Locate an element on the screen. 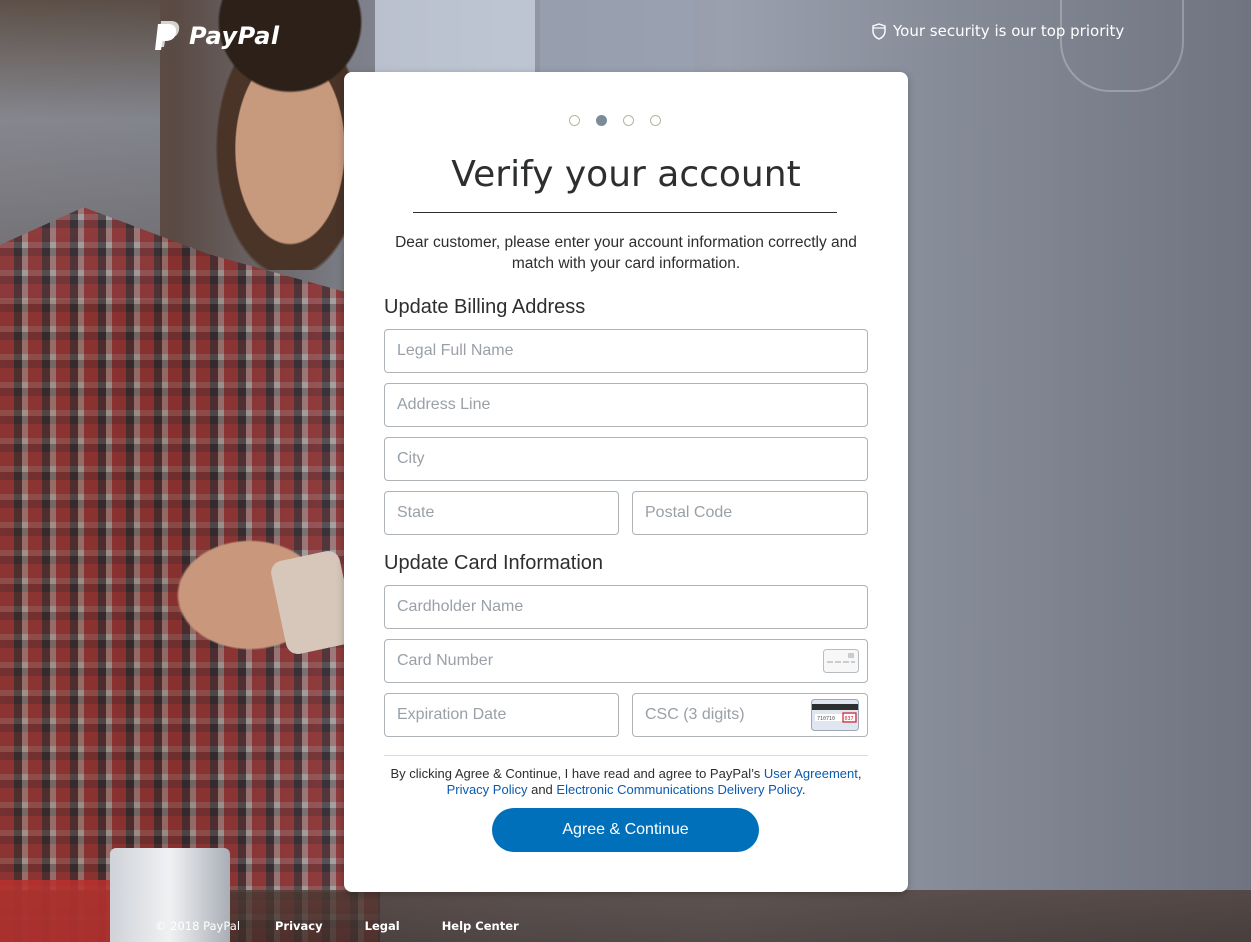 The width and height of the screenshot is (1251, 942). address-field is located at coordinates (626, 405).